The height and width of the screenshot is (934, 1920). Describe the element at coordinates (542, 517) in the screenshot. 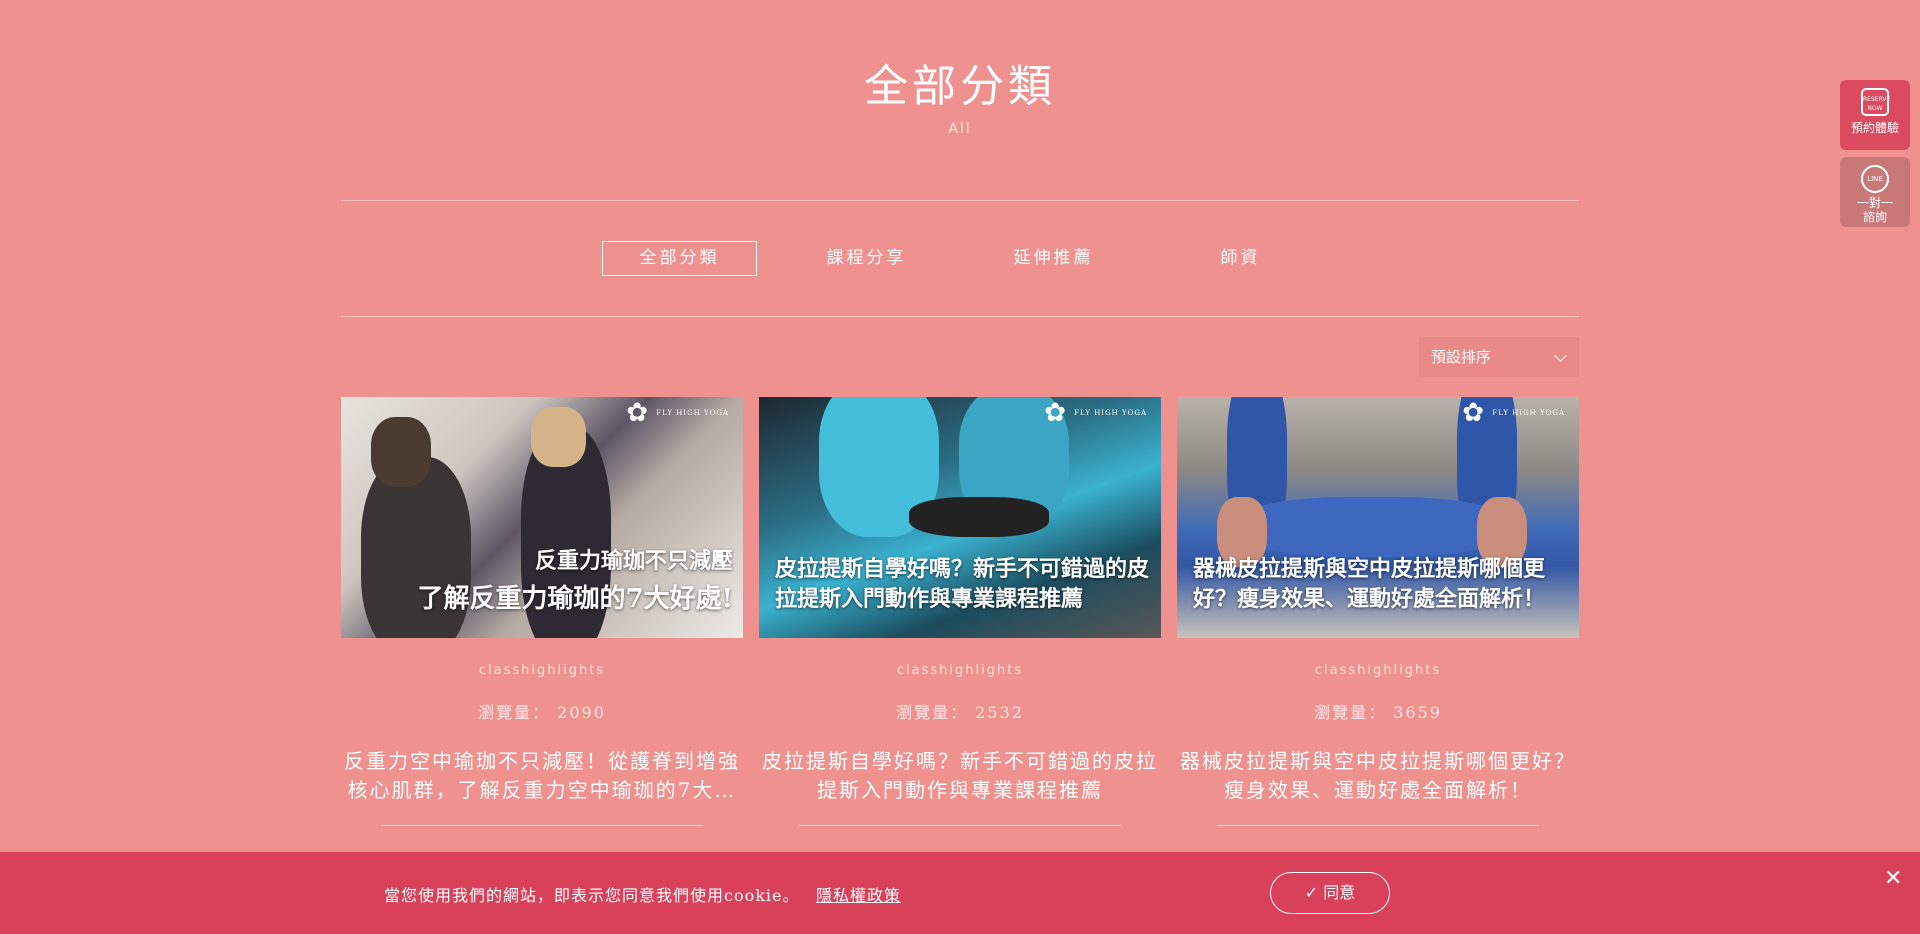

I see `article-image: ✿ FLY HIGH YOGA 反重力瑜珈不只減壓 了解反重力瑜珈的7大好處!` at that location.